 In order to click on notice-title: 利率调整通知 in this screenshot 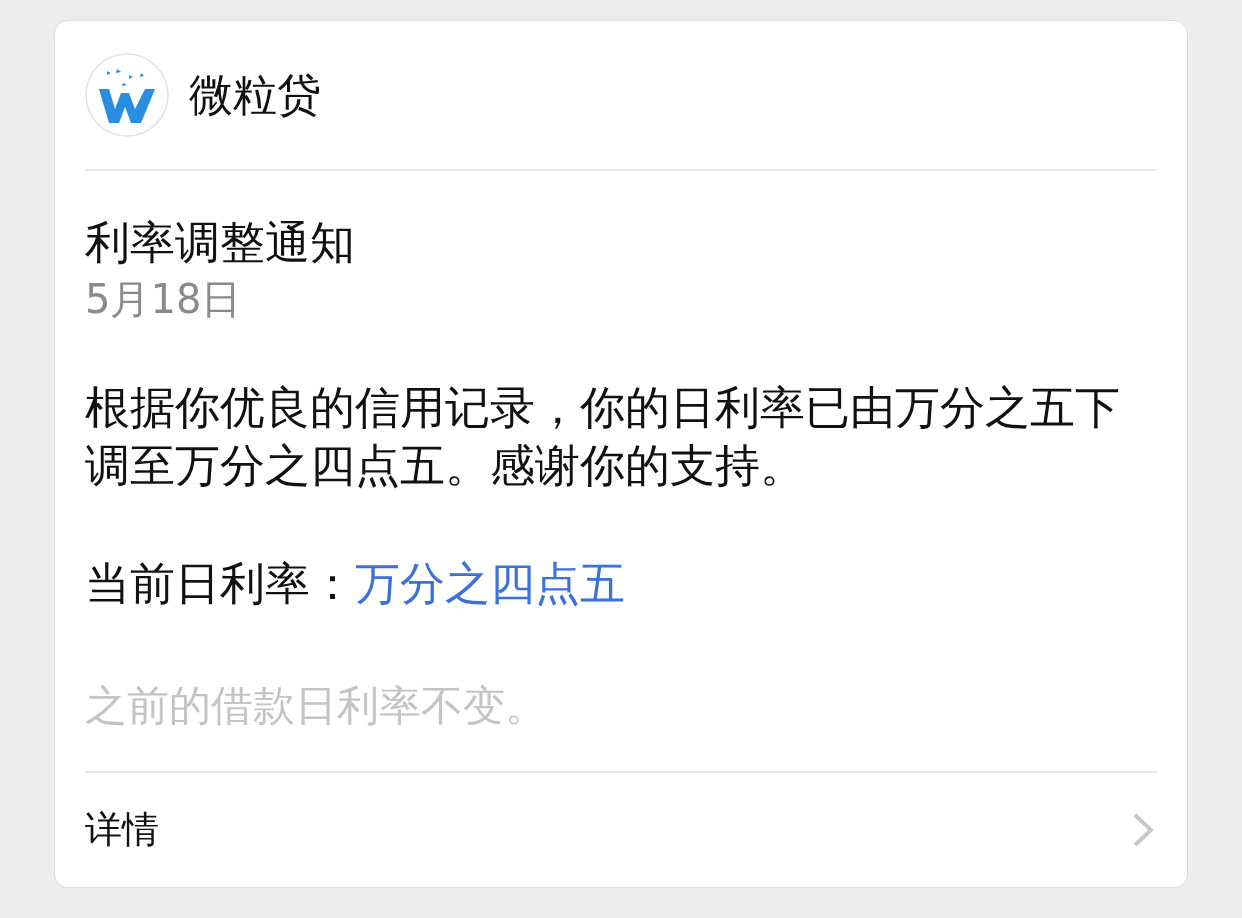, I will do `click(220, 243)`.